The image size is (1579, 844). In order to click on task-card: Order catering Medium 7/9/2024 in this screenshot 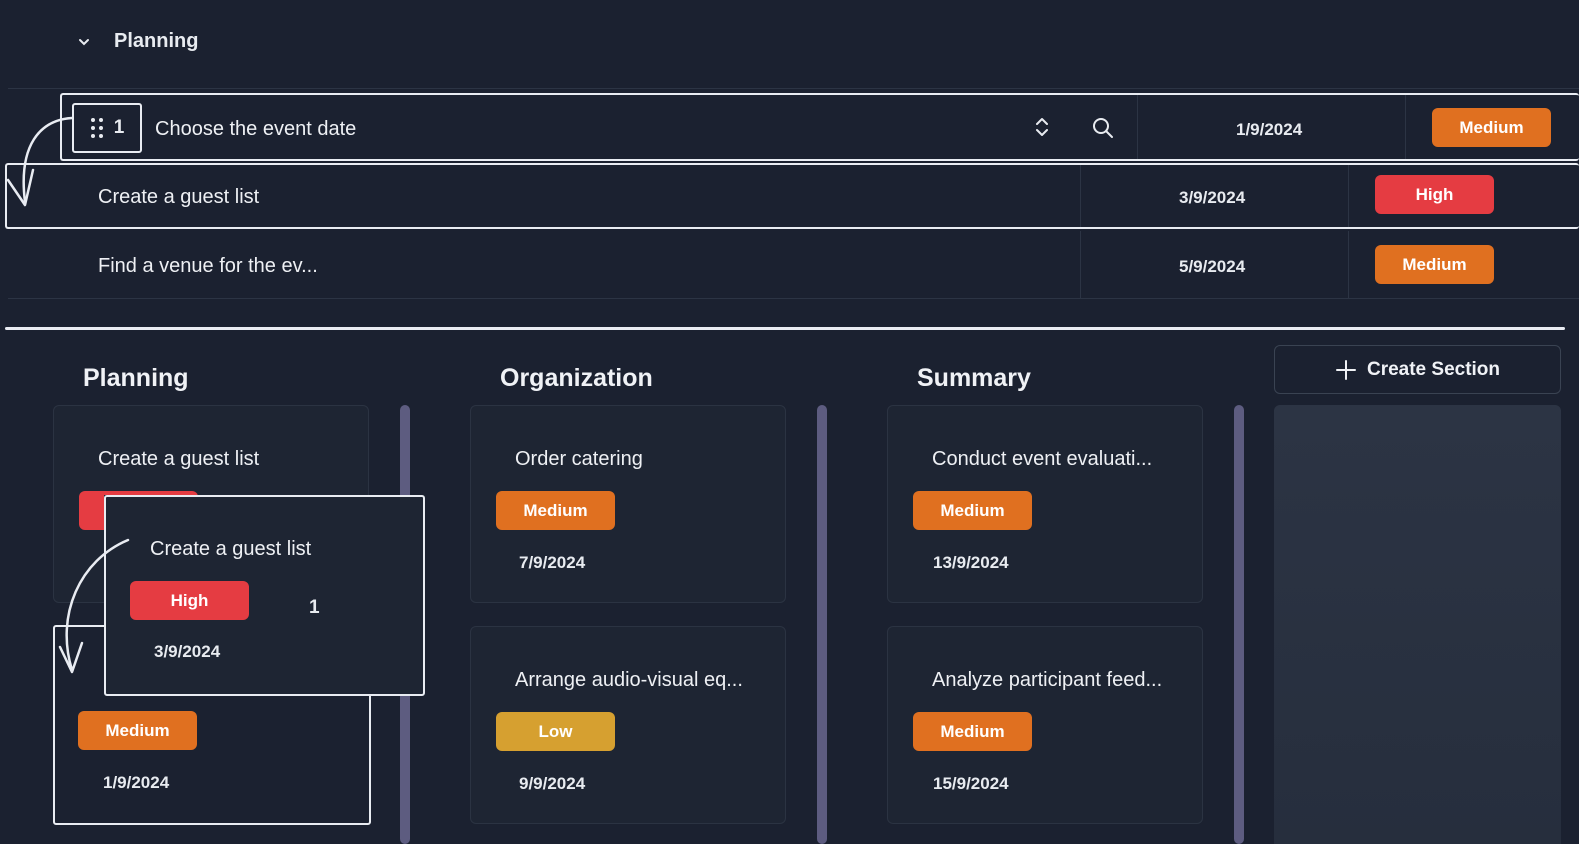, I will do `click(628, 504)`.